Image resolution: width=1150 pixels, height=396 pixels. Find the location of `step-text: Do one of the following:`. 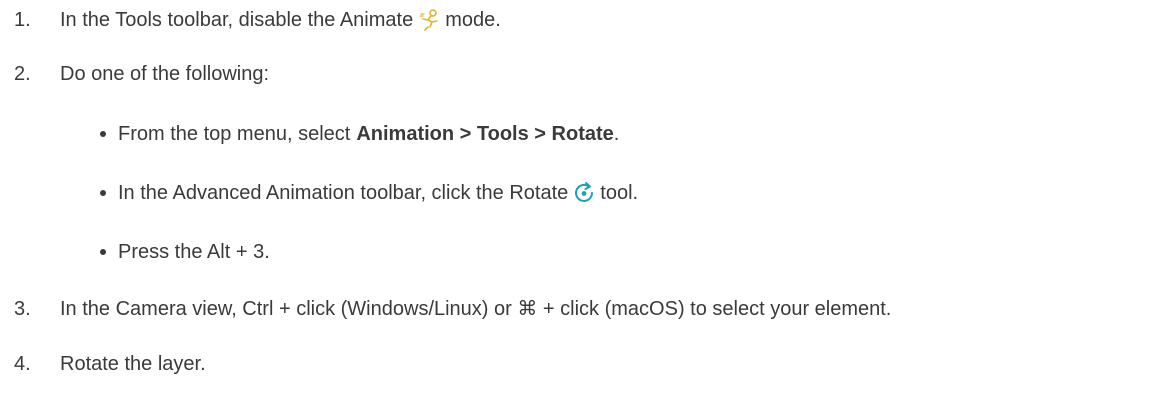

step-text: Do one of the following: is located at coordinates (165, 74).